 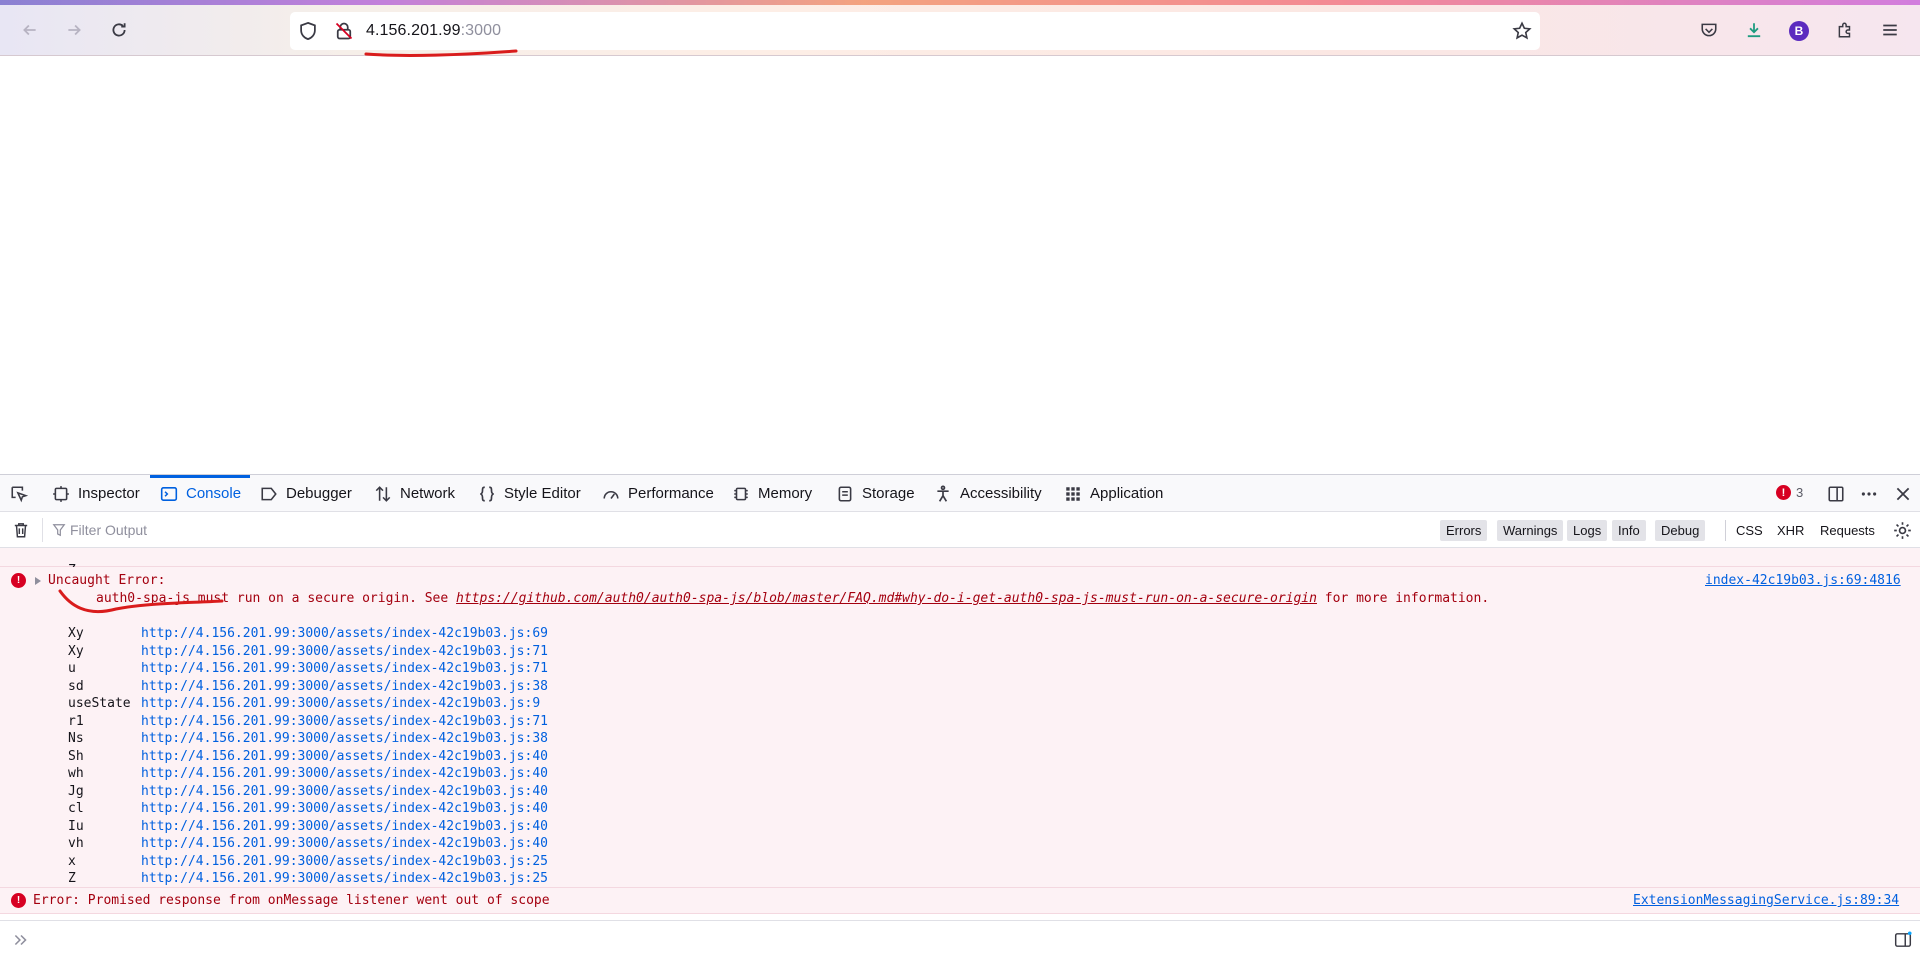 What do you see at coordinates (943, 493) in the screenshot?
I see `accessibility-icon` at bounding box center [943, 493].